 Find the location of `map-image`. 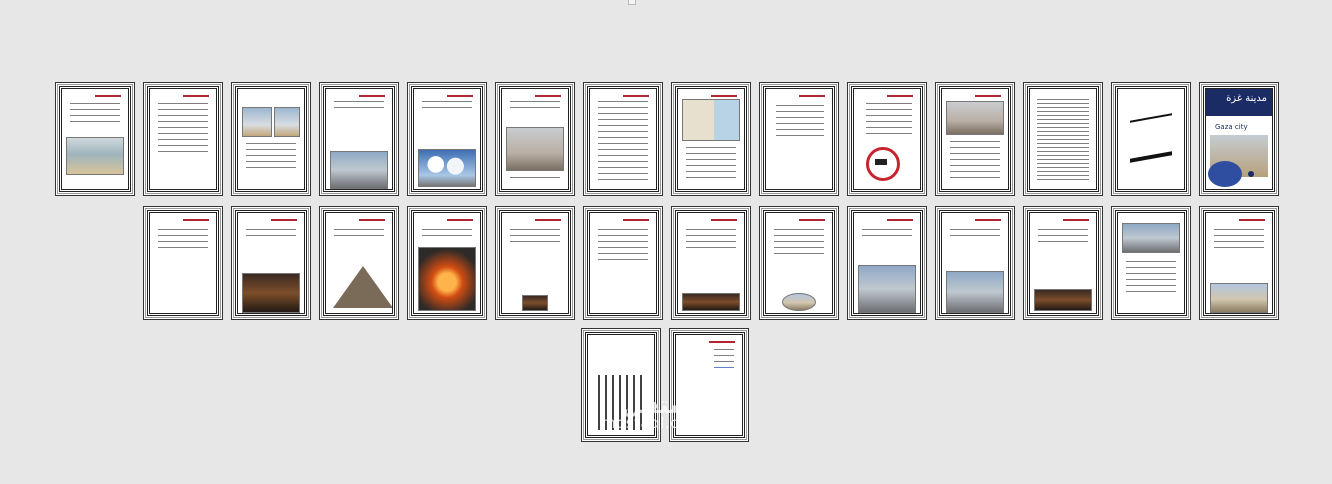

map-image is located at coordinates (711, 120).